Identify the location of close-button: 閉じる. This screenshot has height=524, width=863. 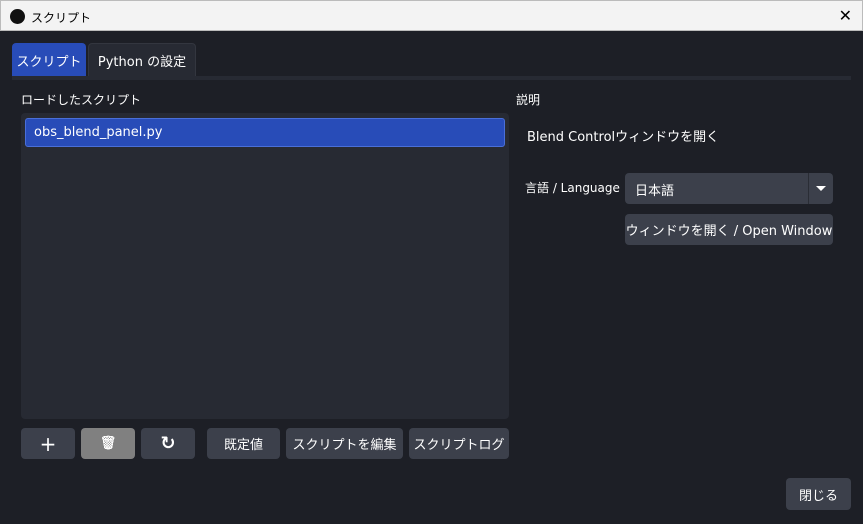
(818, 494).